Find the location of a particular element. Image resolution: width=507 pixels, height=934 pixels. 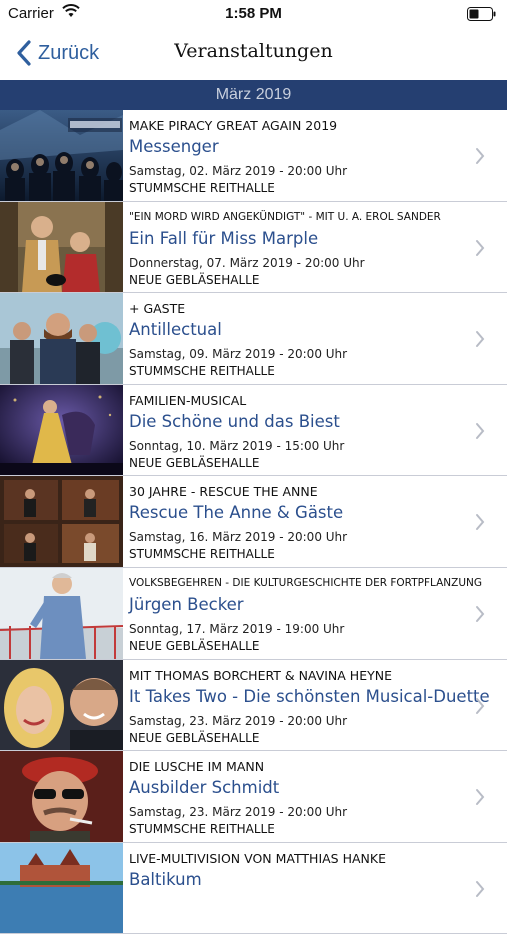

musical-stage-photo is located at coordinates (61, 430).